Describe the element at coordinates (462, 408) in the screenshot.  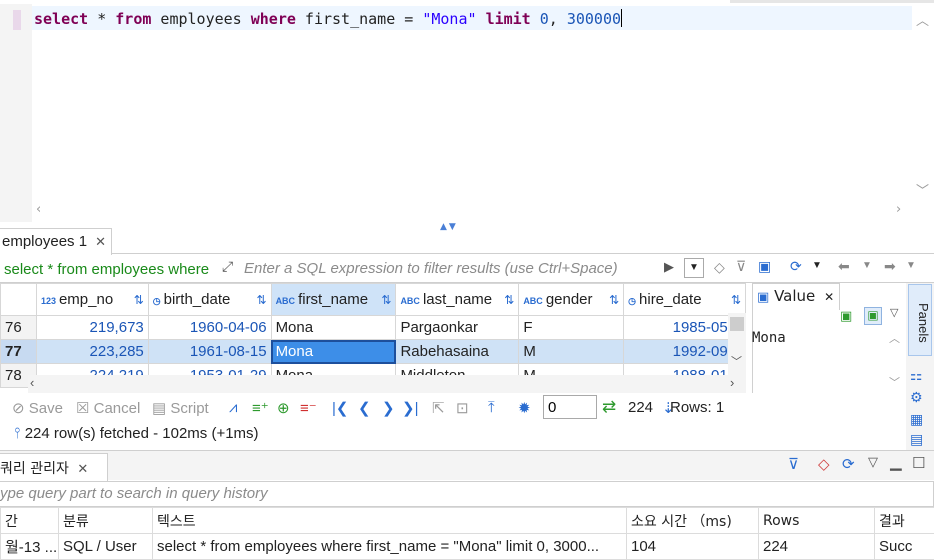
I see `focus-icon: ⊡` at that location.